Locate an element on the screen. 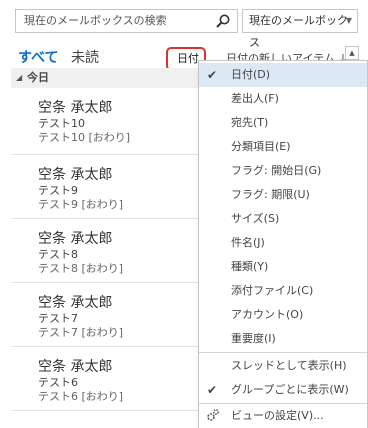 The height and width of the screenshot is (428, 368). search-placeholder: 現在のメールボックスの検索 is located at coordinates (95, 20).